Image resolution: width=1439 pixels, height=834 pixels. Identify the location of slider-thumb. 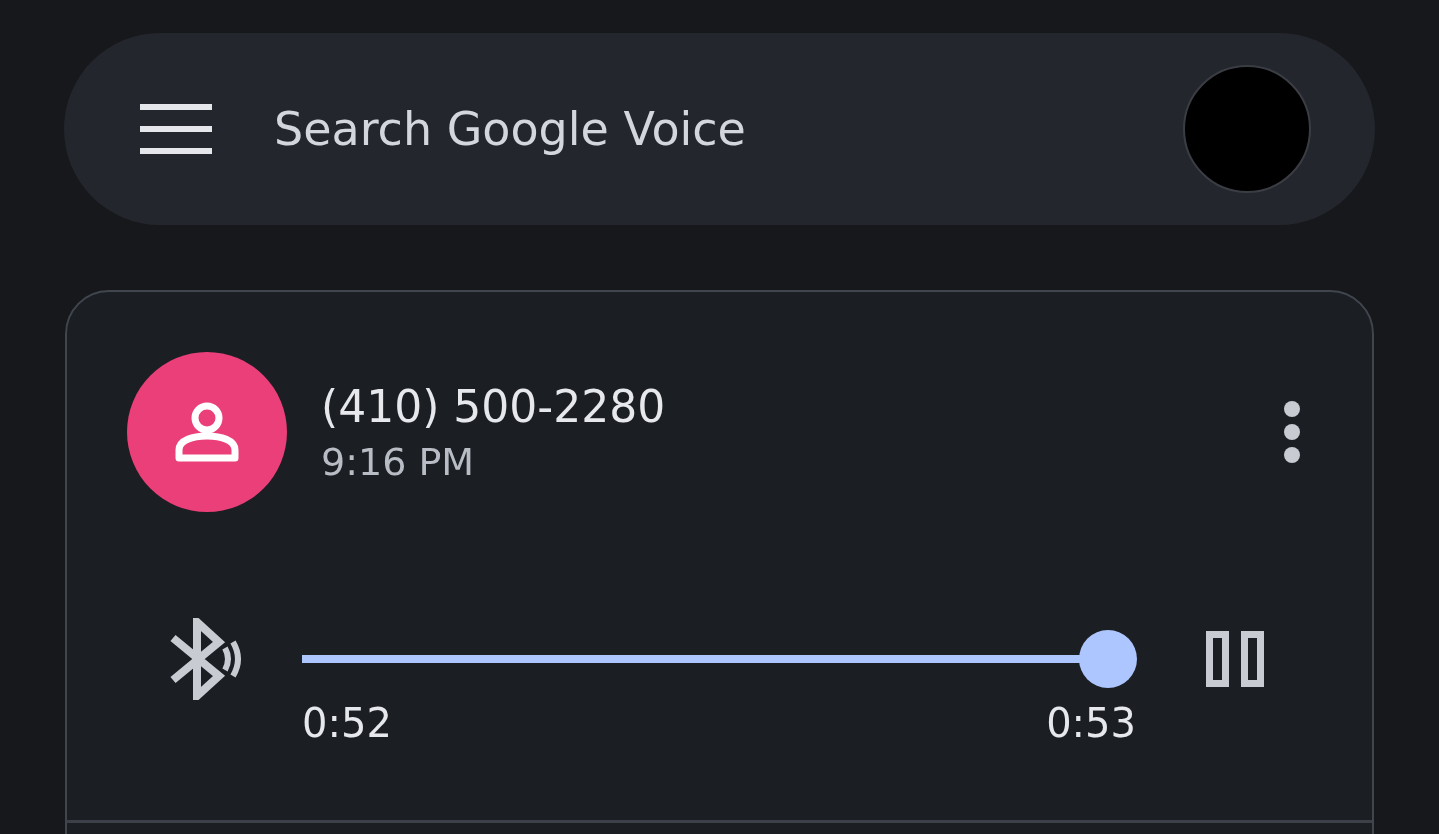
(1108, 659).